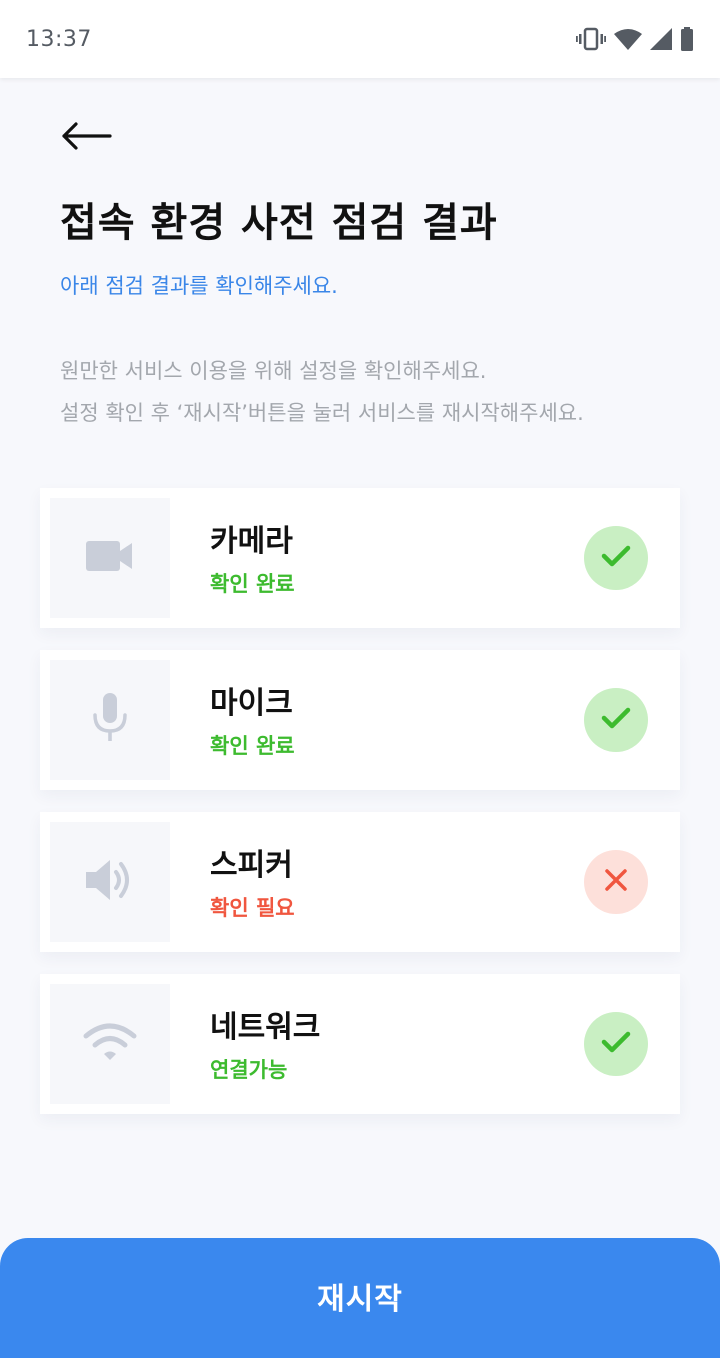  What do you see at coordinates (322, 413) in the screenshot?
I see `description-line-2: 설정 확인 후 ‘재시작’버튼을 눌러 서비스를 재시작해주세요.` at bounding box center [322, 413].